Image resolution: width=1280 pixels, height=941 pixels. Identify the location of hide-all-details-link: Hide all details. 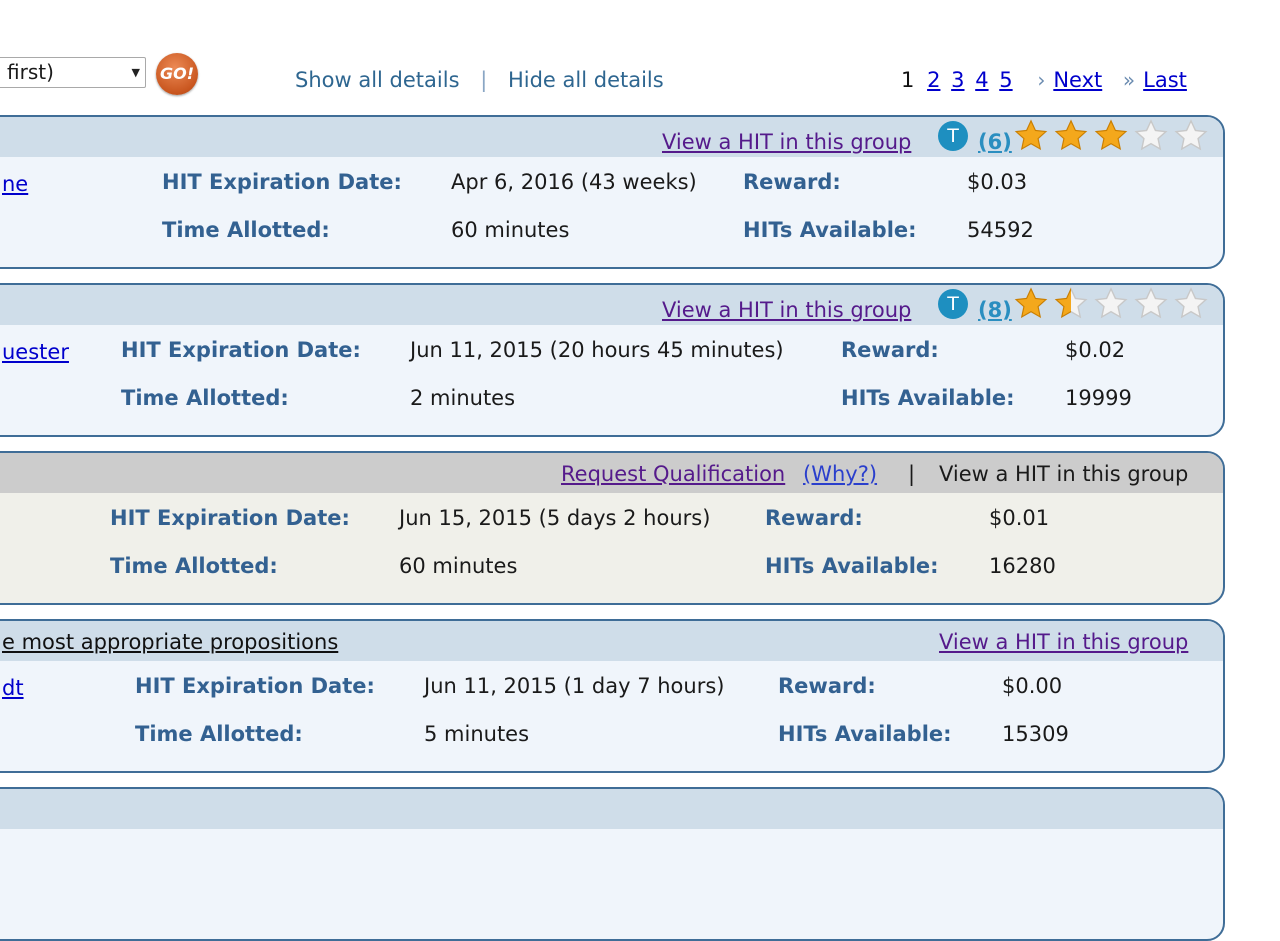
(586, 80).